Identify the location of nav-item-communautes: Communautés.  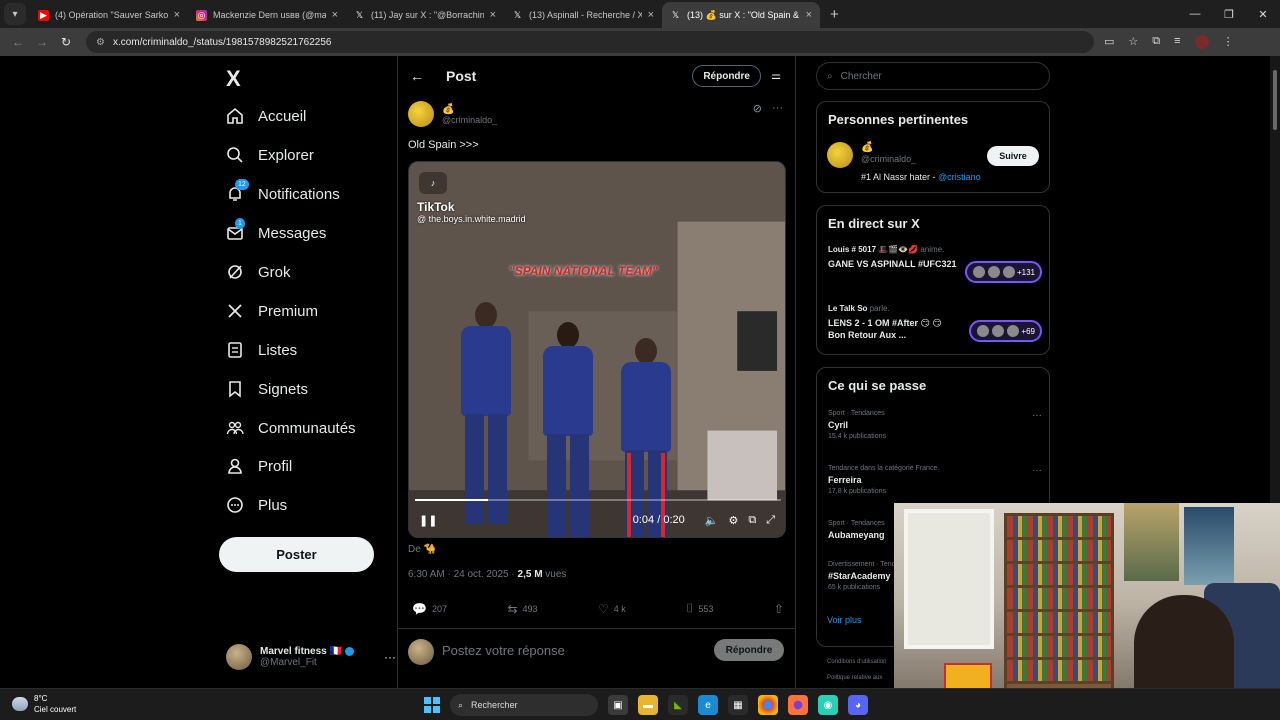
(303, 428).